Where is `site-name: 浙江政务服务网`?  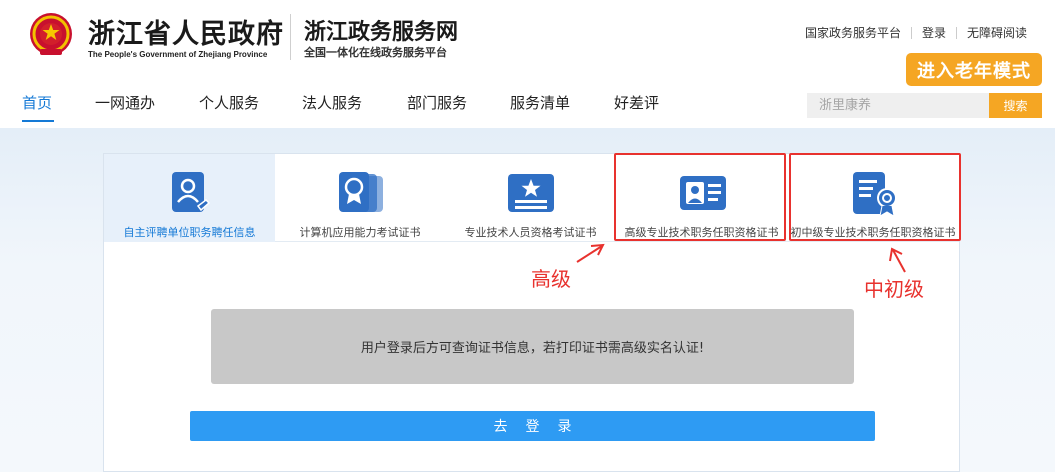 site-name: 浙江政务服务网 is located at coordinates (381, 30).